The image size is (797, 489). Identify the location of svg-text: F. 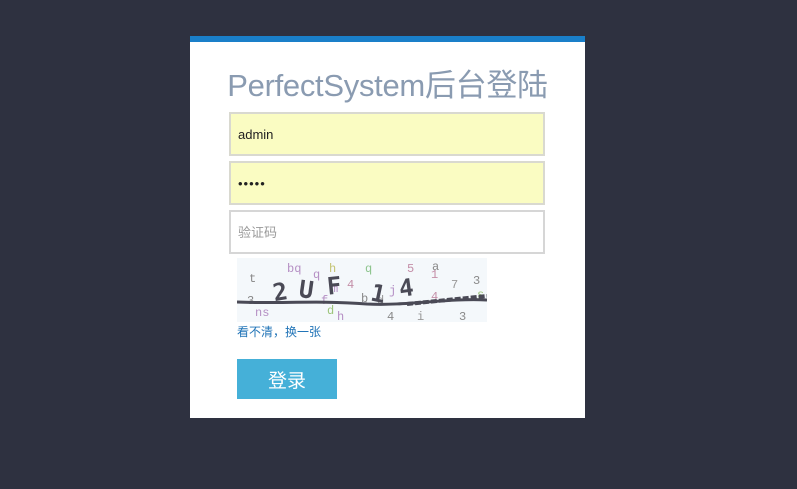
(334, 285).